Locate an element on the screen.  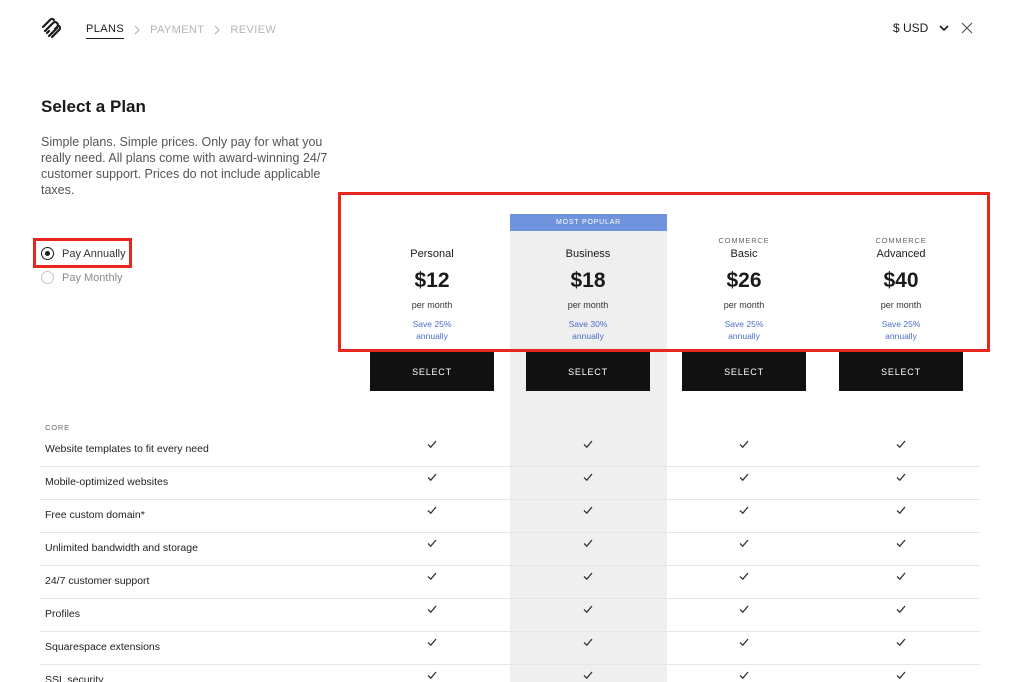
select-commerce-advanced-button: SELECT is located at coordinates (901, 371).